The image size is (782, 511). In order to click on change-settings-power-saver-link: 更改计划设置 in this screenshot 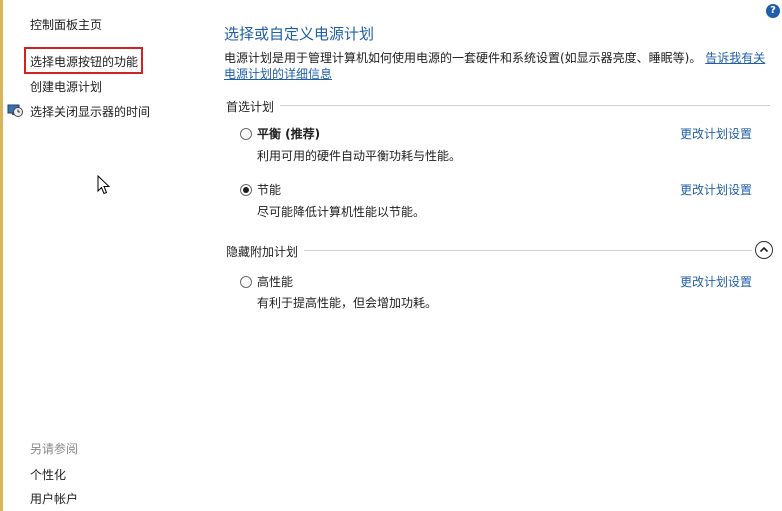, I will do `click(716, 189)`.